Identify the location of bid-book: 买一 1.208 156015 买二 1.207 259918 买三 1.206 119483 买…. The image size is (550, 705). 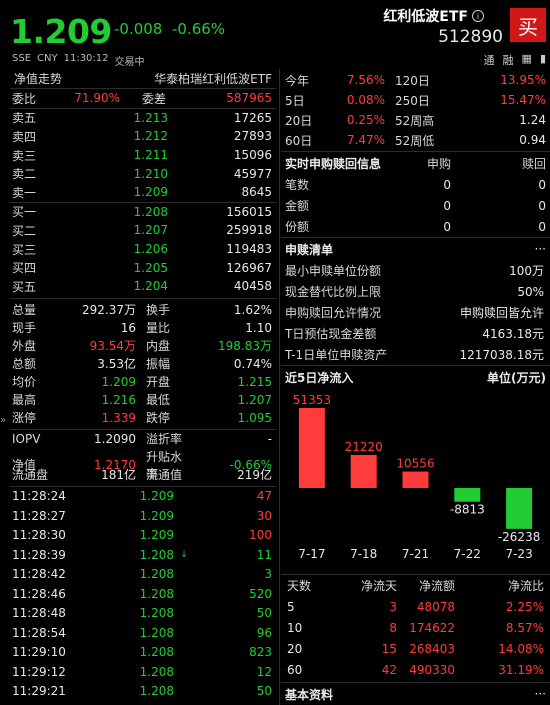
(143, 249).